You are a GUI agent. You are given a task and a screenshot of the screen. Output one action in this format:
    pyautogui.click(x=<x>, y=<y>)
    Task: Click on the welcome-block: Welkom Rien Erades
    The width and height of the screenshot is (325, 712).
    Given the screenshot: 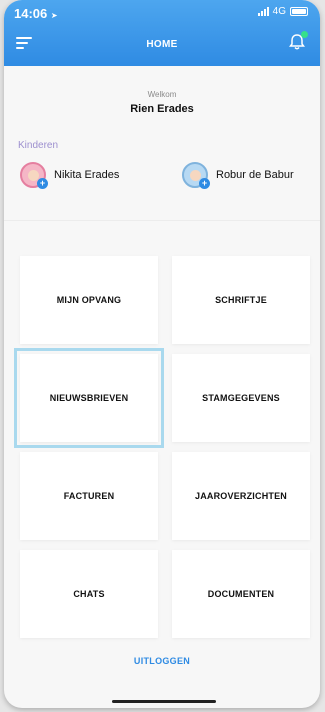 What is the action you would take?
    pyautogui.click(x=162, y=102)
    